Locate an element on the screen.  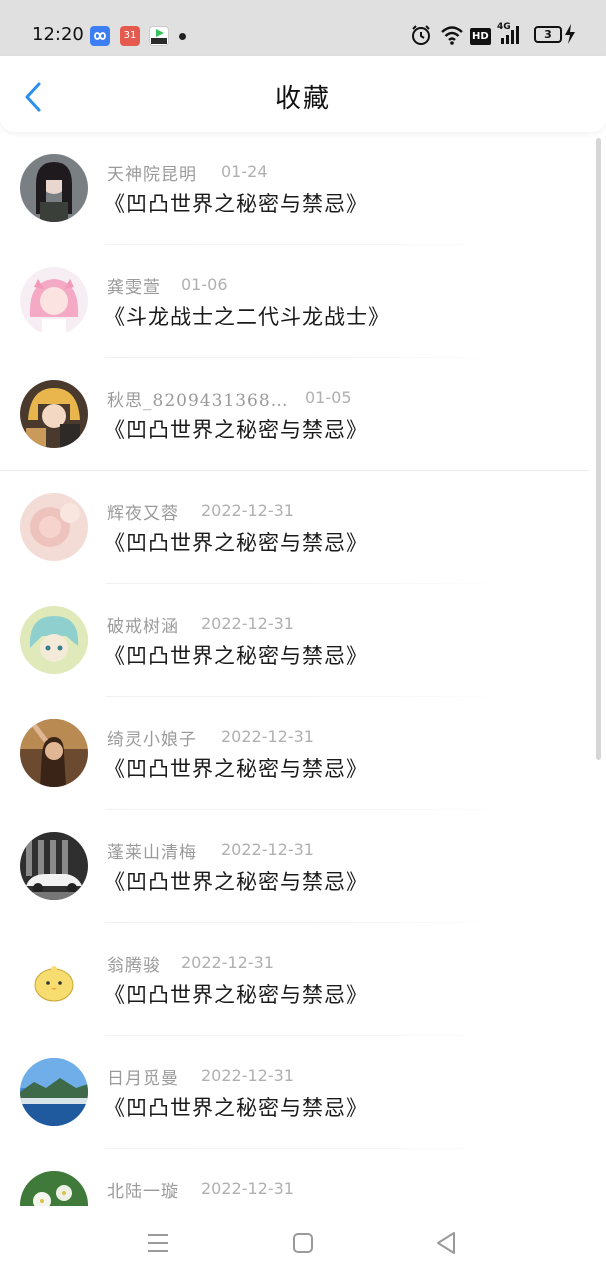
video-app-icon is located at coordinates (159, 36).